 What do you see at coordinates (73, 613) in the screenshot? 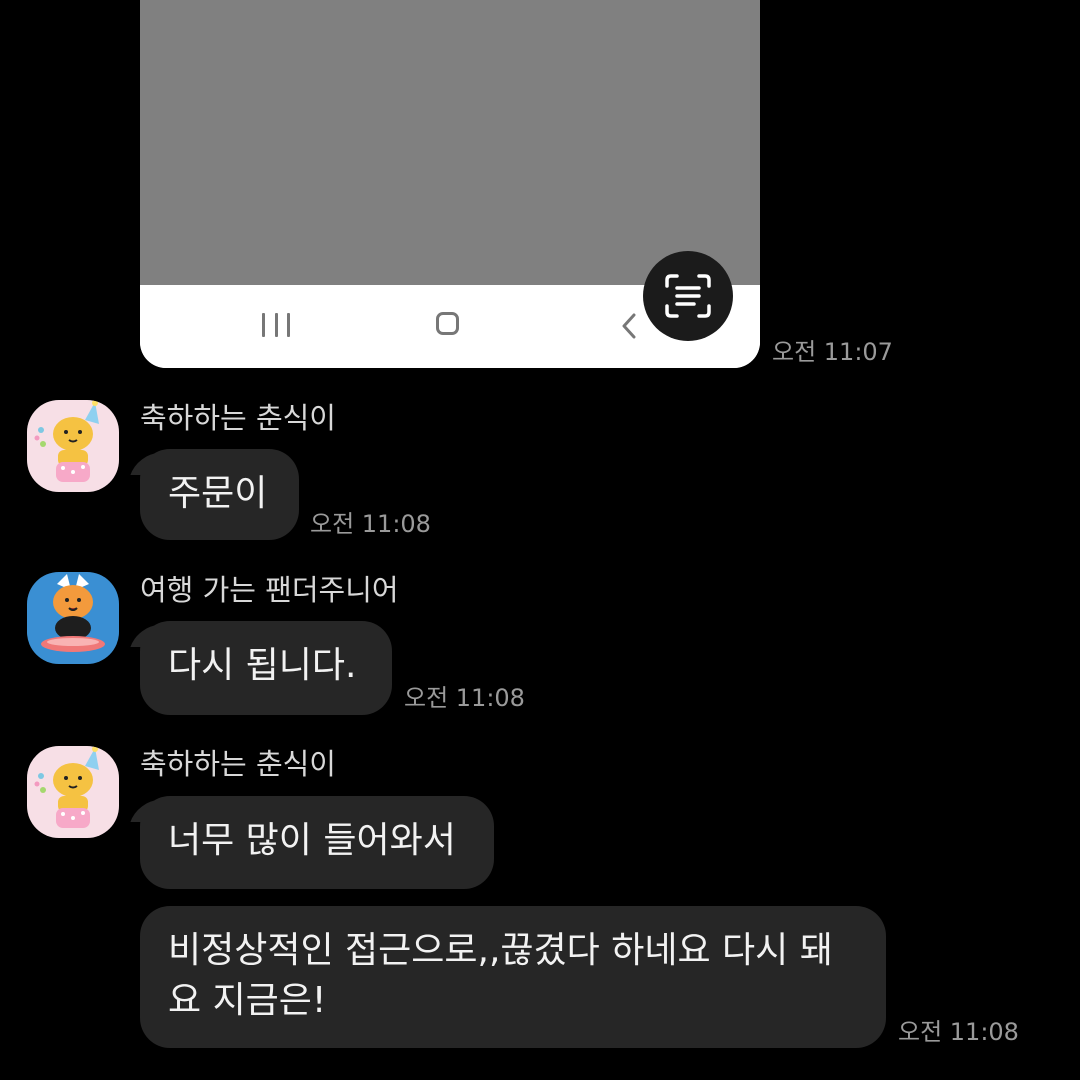
I see `surfing-panda-icon` at bounding box center [73, 613].